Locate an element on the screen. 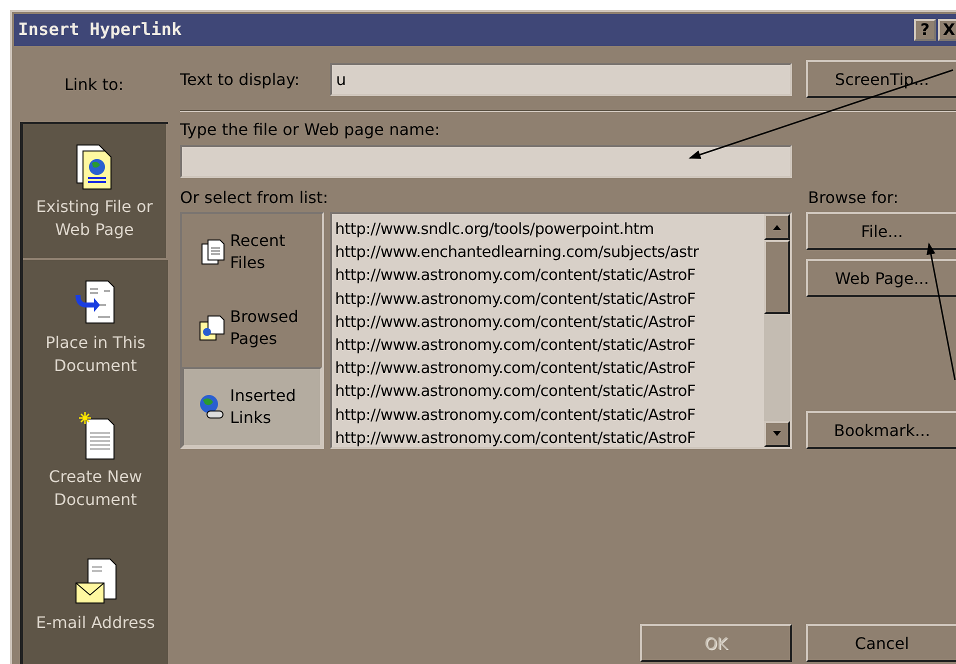 The height and width of the screenshot is (664, 956). link-to-label-text: Existing File or Web Page is located at coordinates (94, 218).